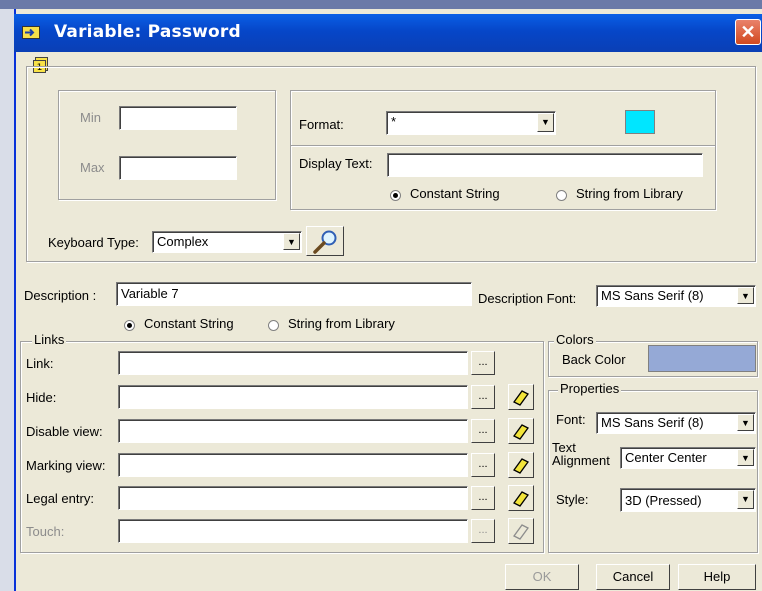 This screenshot has height=591, width=762. What do you see at coordinates (321, 124) in the screenshot?
I see `format-label: Format:` at bounding box center [321, 124].